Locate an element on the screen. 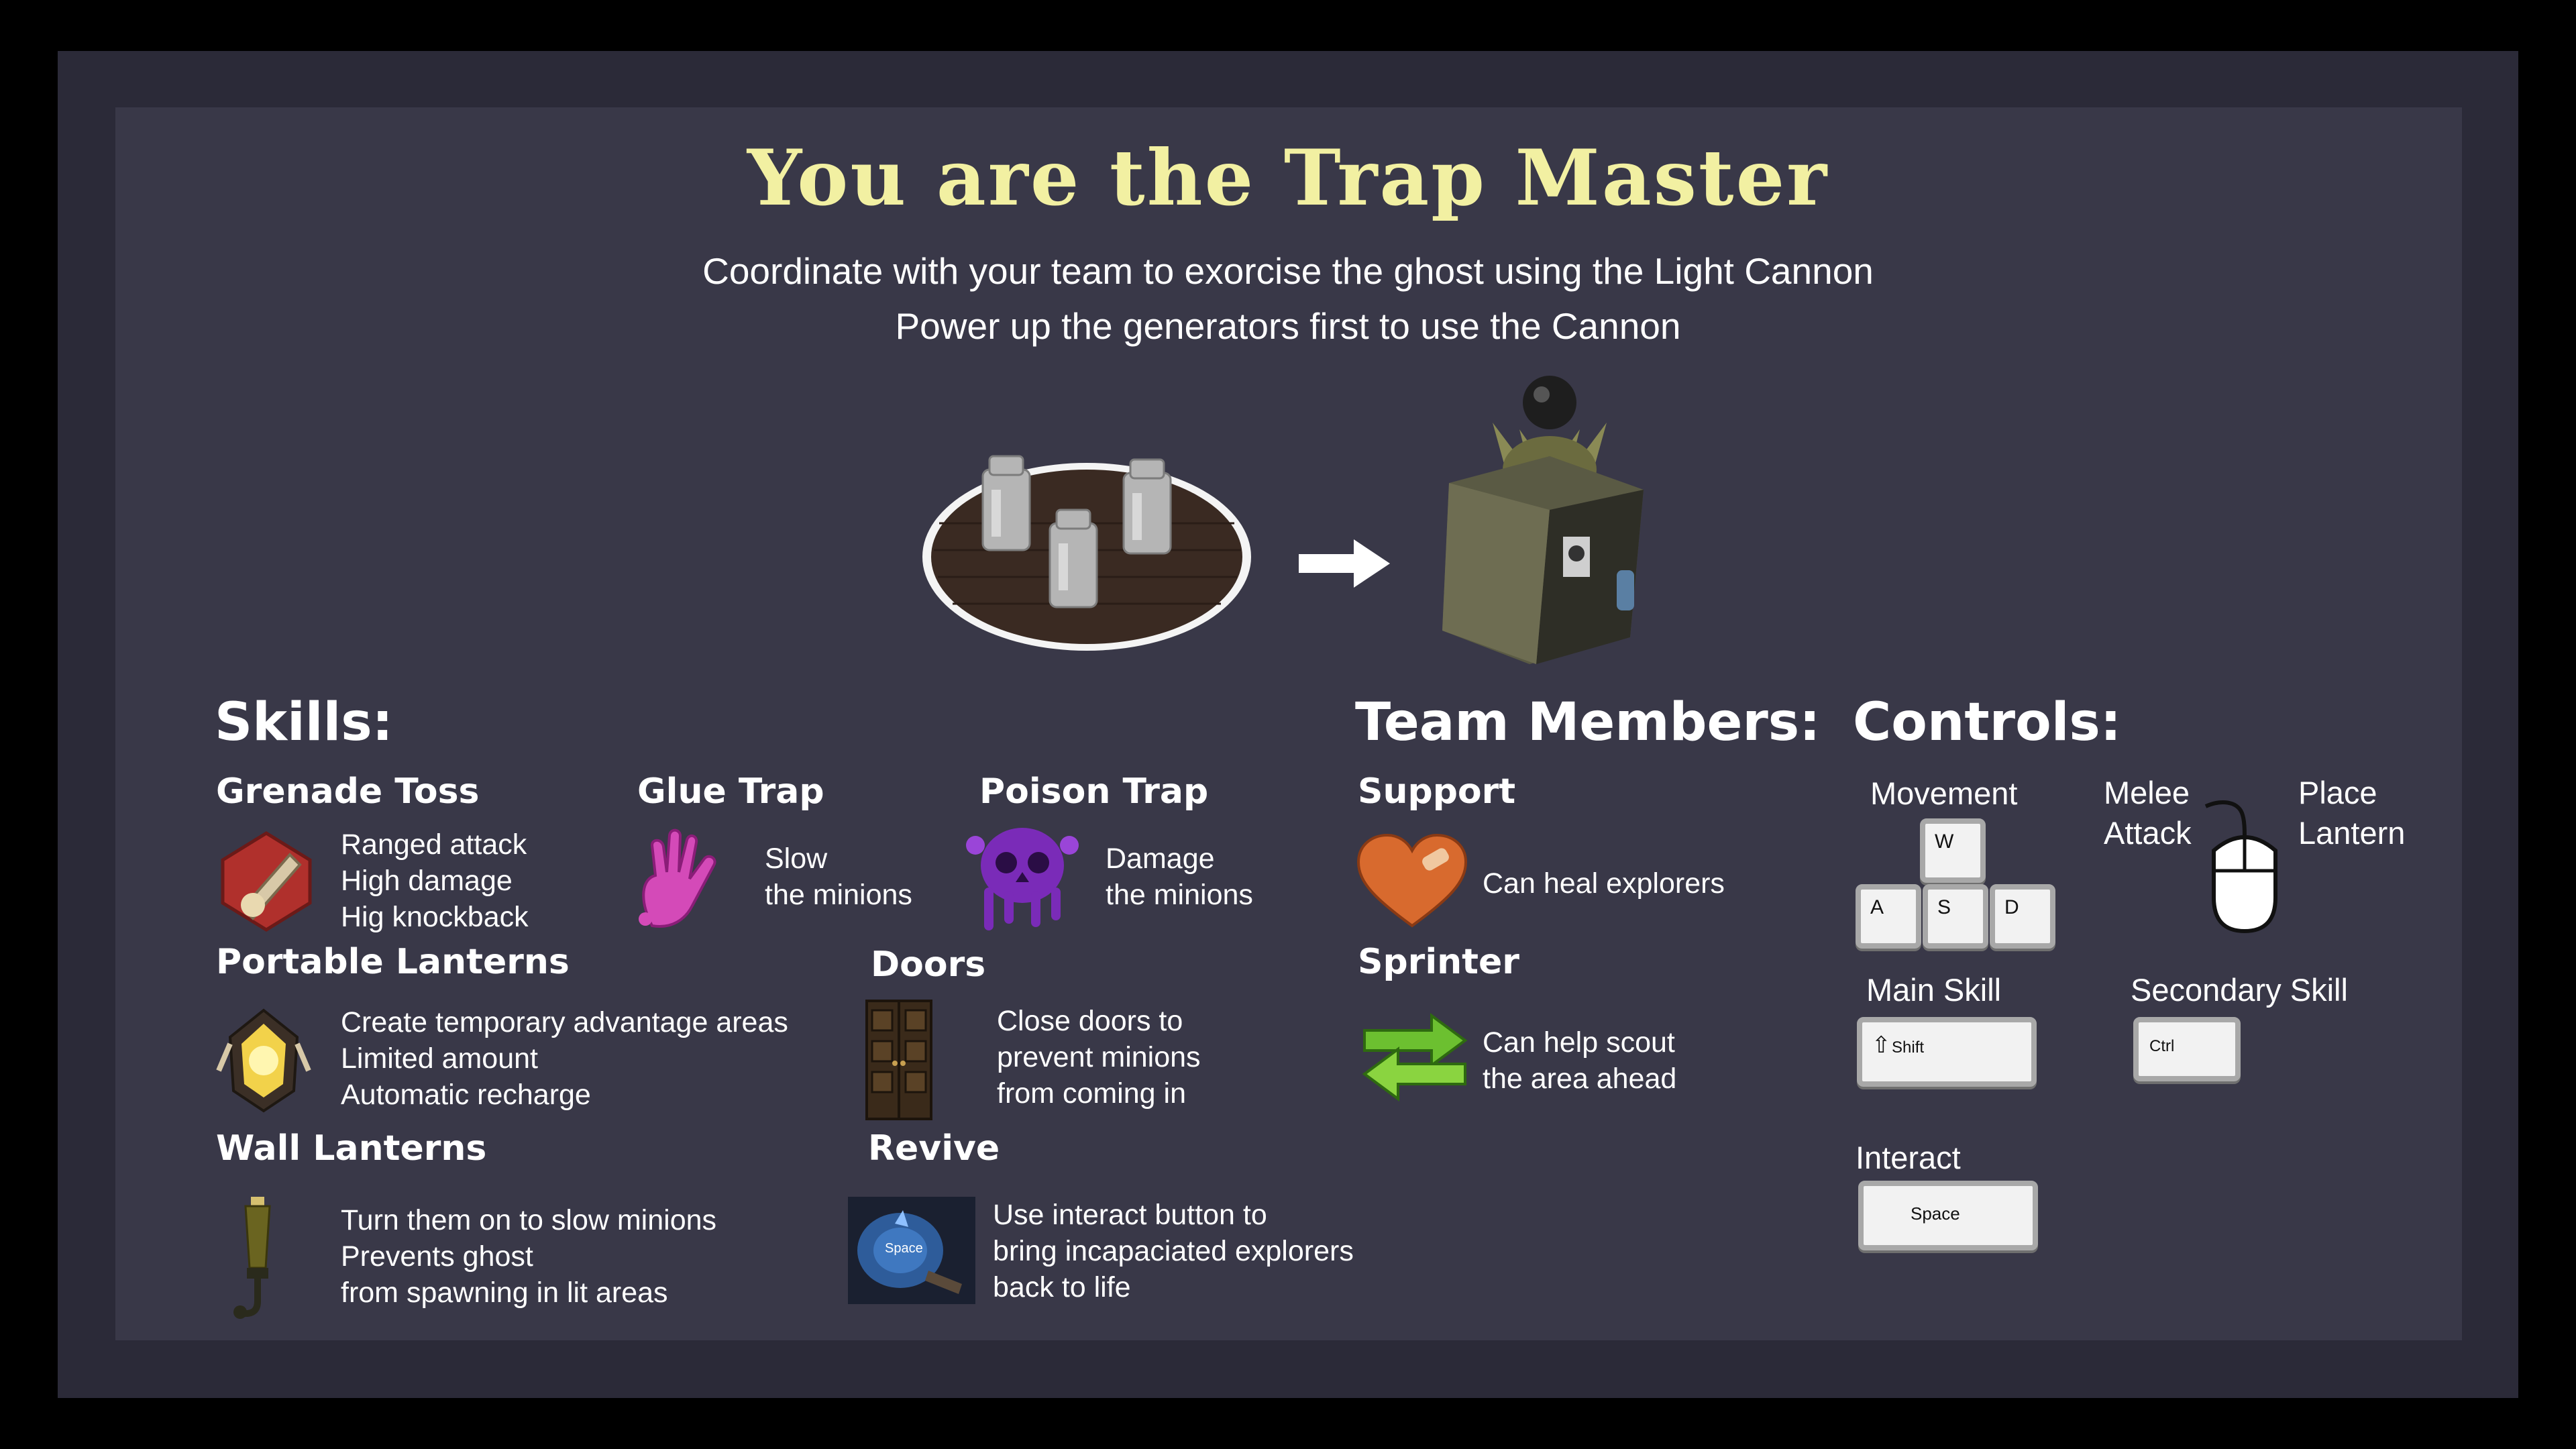 This screenshot has width=2576, height=1449. secondary-skill-label: Secondary Skill is located at coordinates (2239, 990).